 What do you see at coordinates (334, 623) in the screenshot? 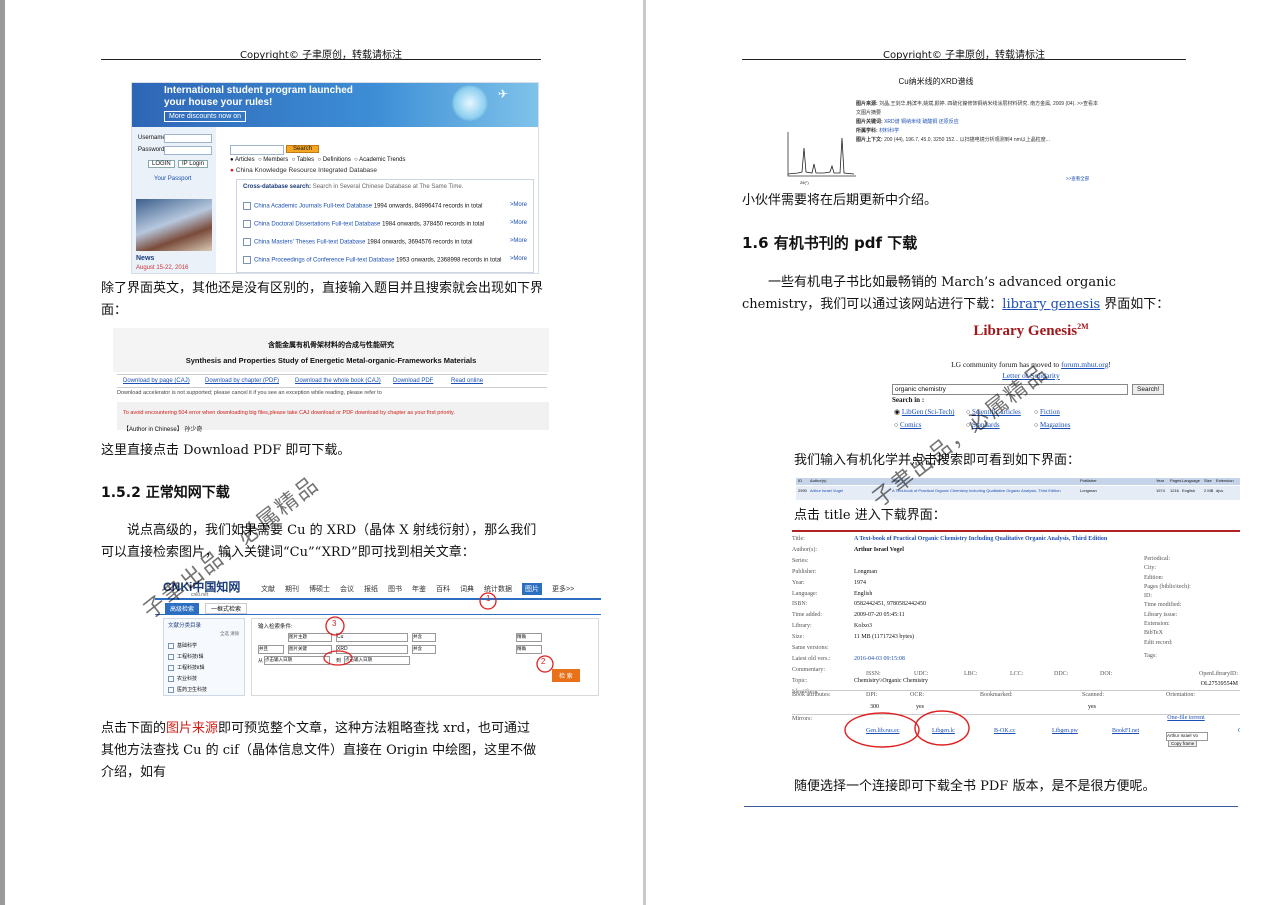
I see `annotation-3: 3` at bounding box center [334, 623].